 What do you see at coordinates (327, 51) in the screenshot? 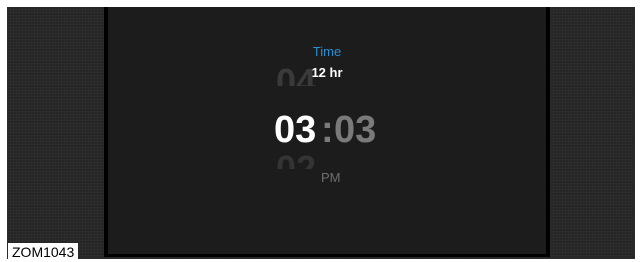
I see `screen-title: Time` at bounding box center [327, 51].